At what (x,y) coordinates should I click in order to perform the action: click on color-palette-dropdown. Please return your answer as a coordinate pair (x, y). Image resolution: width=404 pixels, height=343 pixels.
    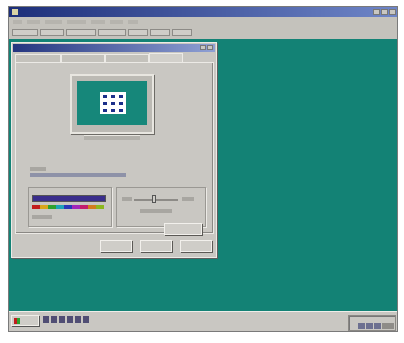
    Looking at the image, I should click on (69, 198).